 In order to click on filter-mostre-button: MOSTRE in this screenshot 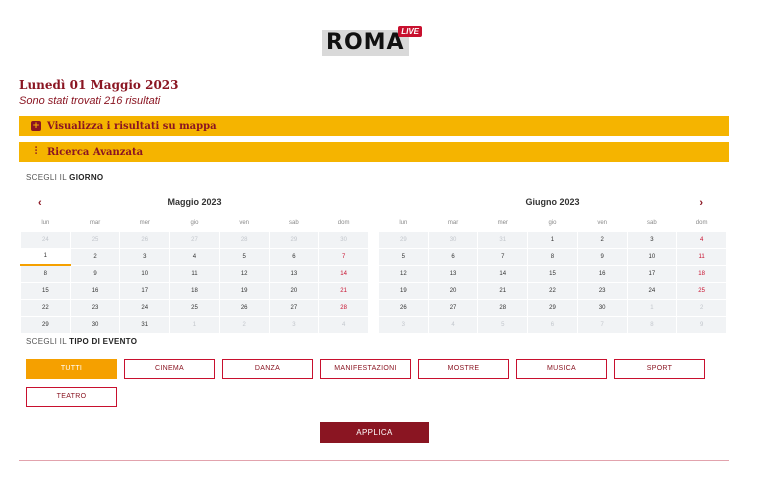, I will do `click(463, 369)`.